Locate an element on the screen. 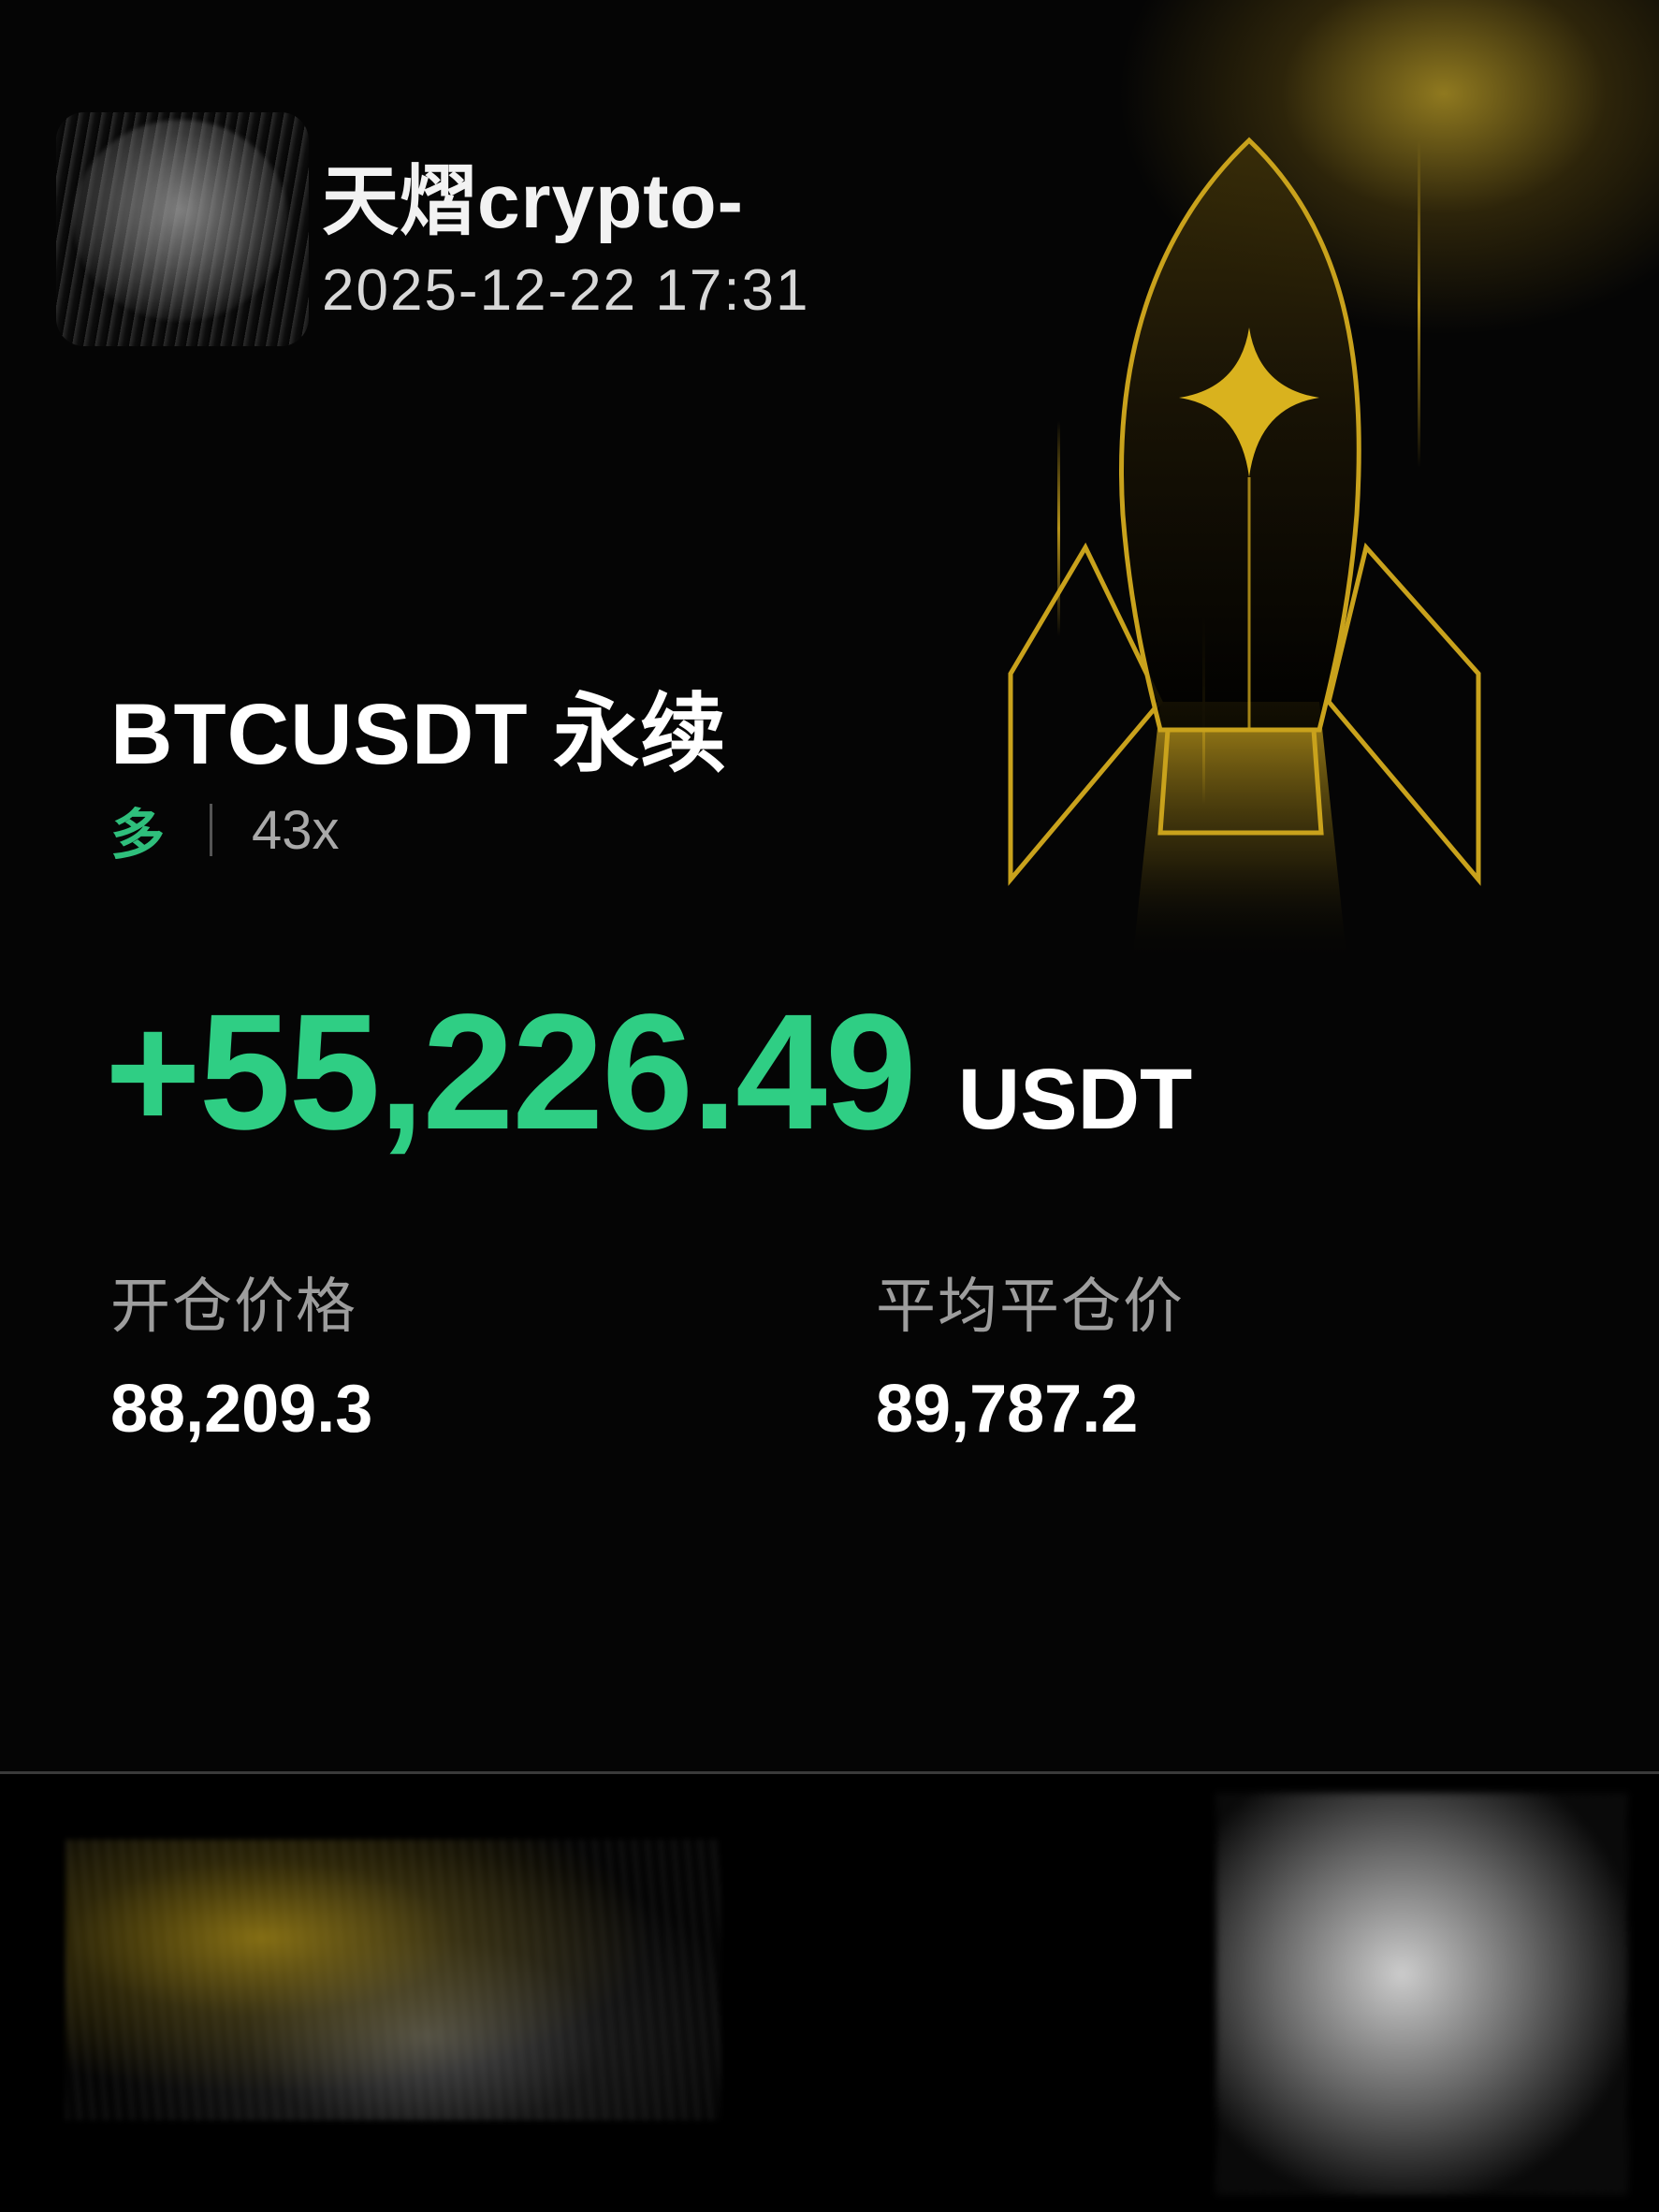  timestamp: 2025-12-22 17:31 is located at coordinates (566, 290).